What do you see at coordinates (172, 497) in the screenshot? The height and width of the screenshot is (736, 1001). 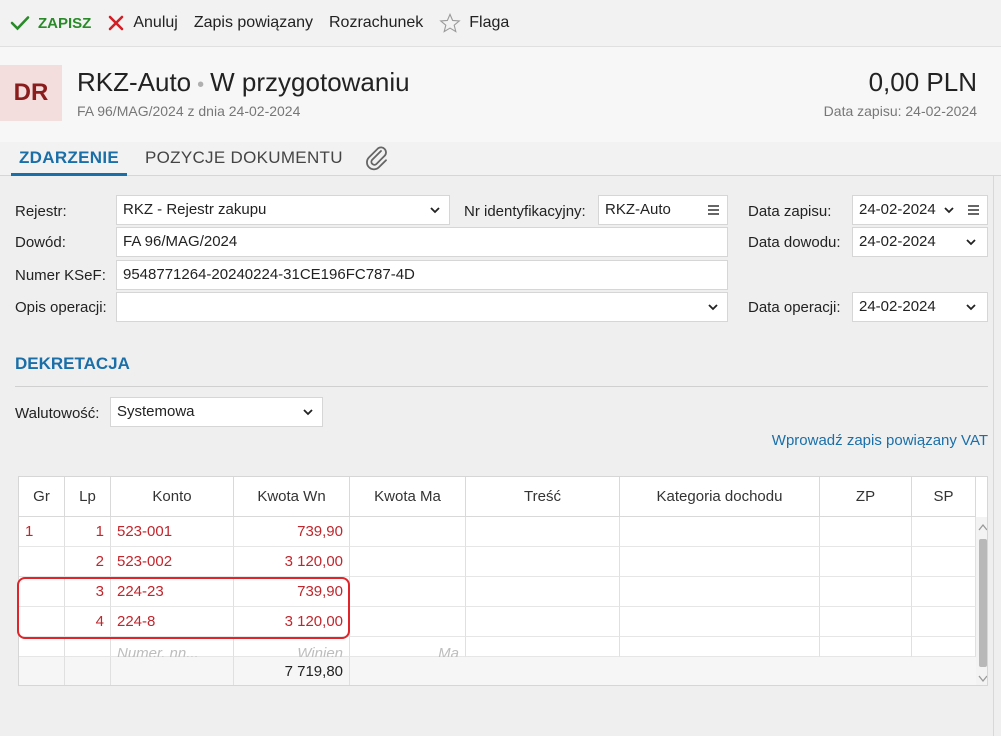 I see `column-header-konto: Konto` at bounding box center [172, 497].